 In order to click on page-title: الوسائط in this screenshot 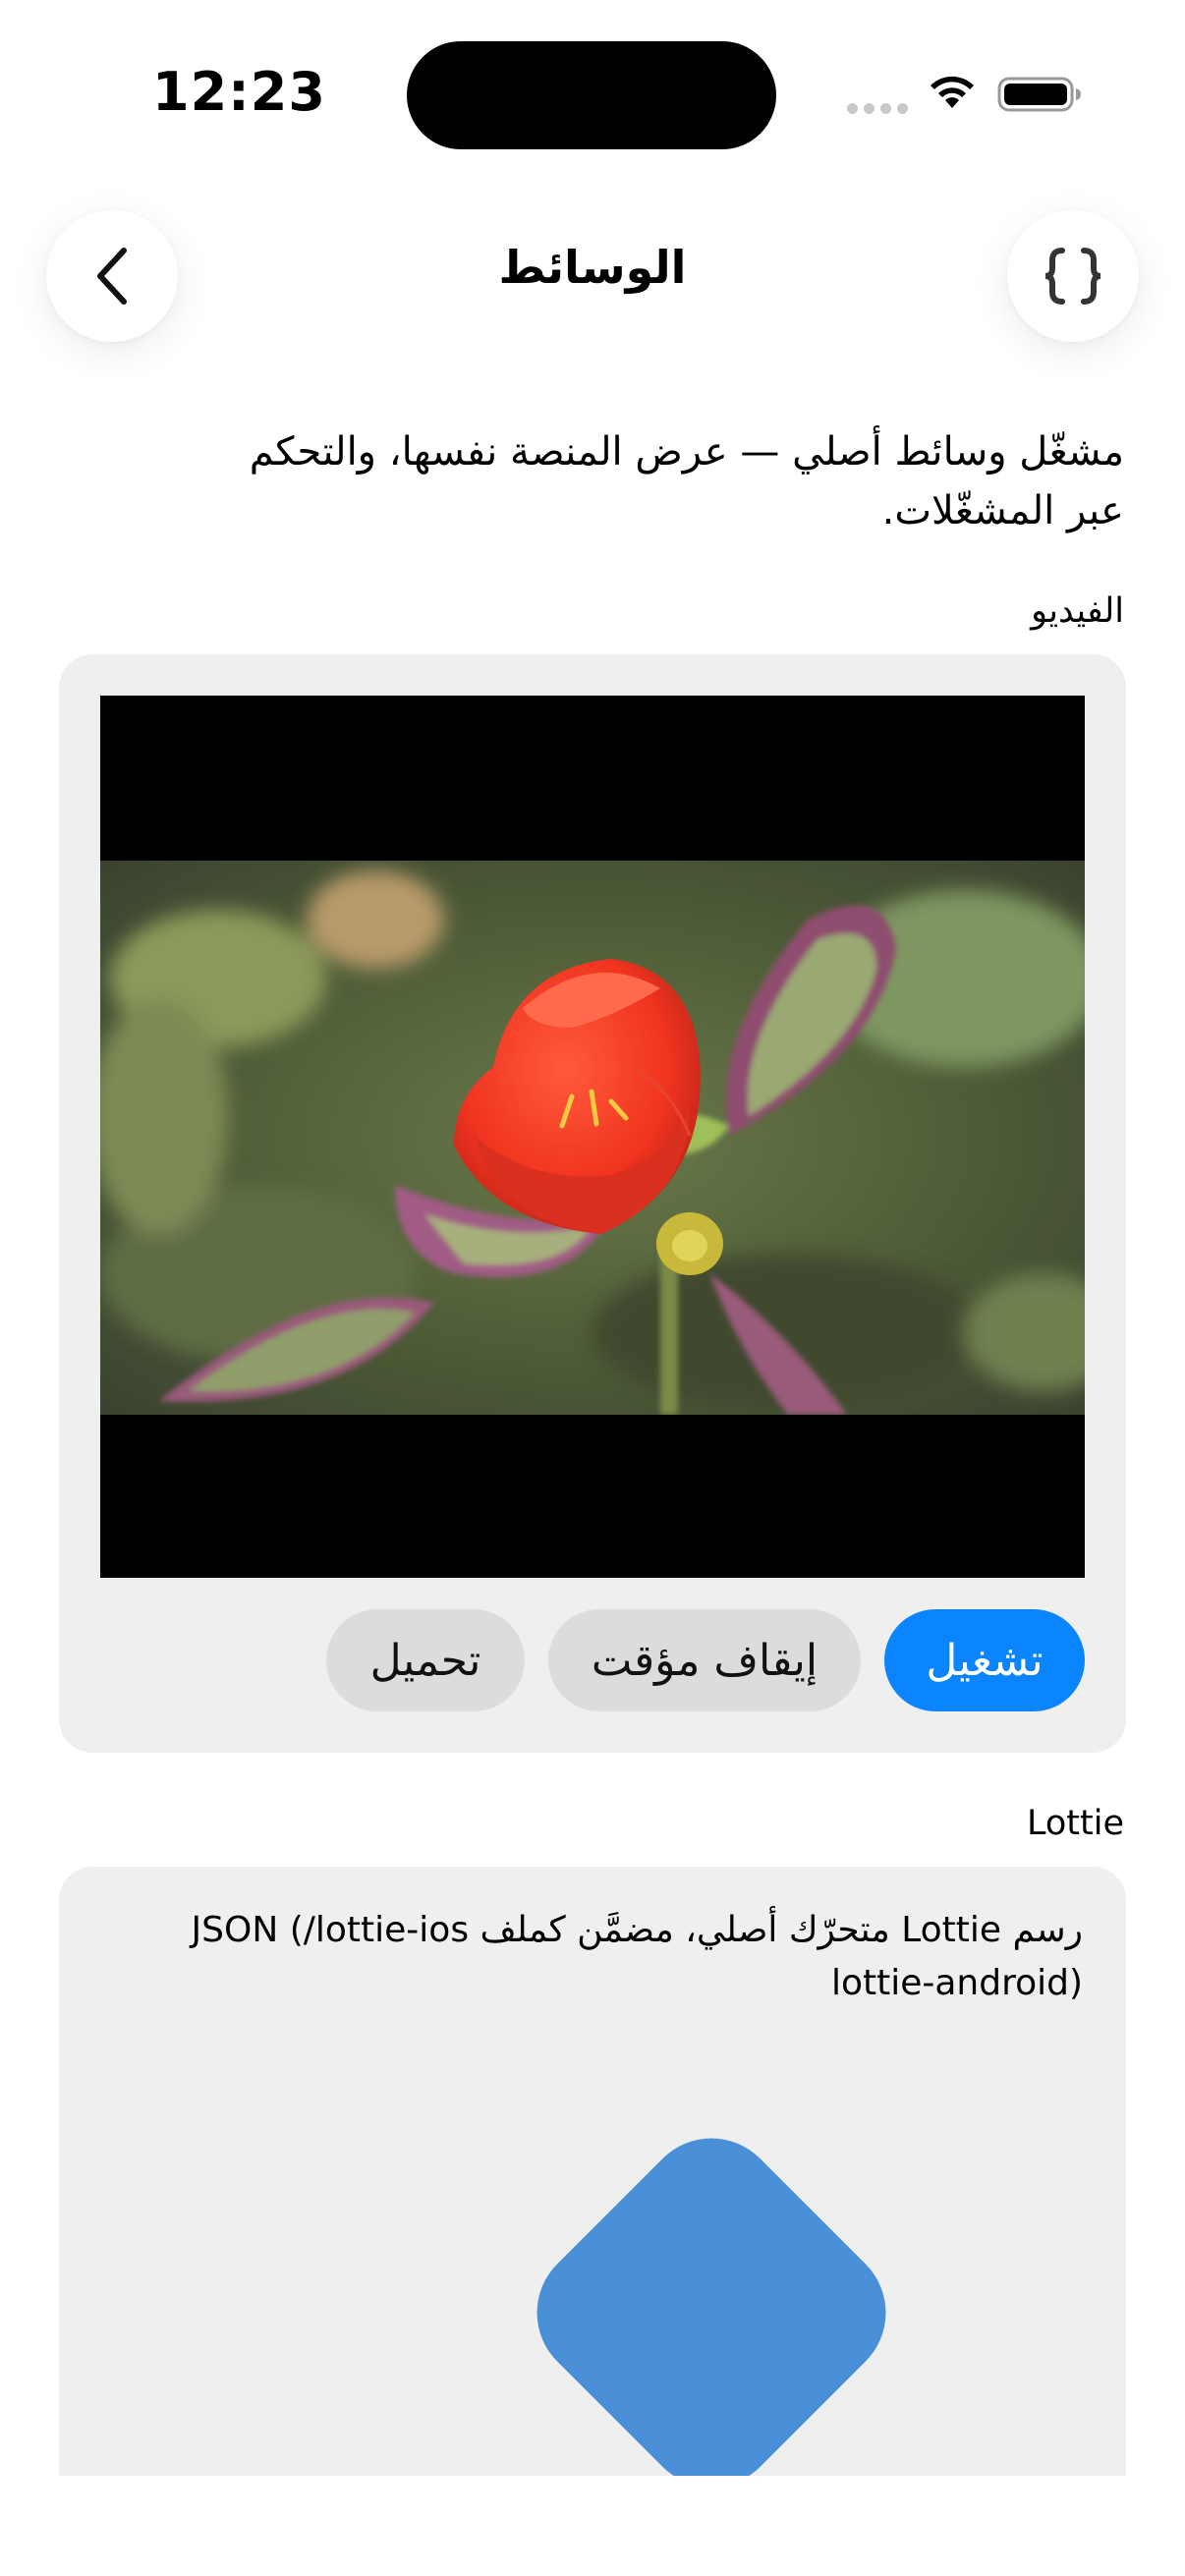, I will do `click(592, 267)`.